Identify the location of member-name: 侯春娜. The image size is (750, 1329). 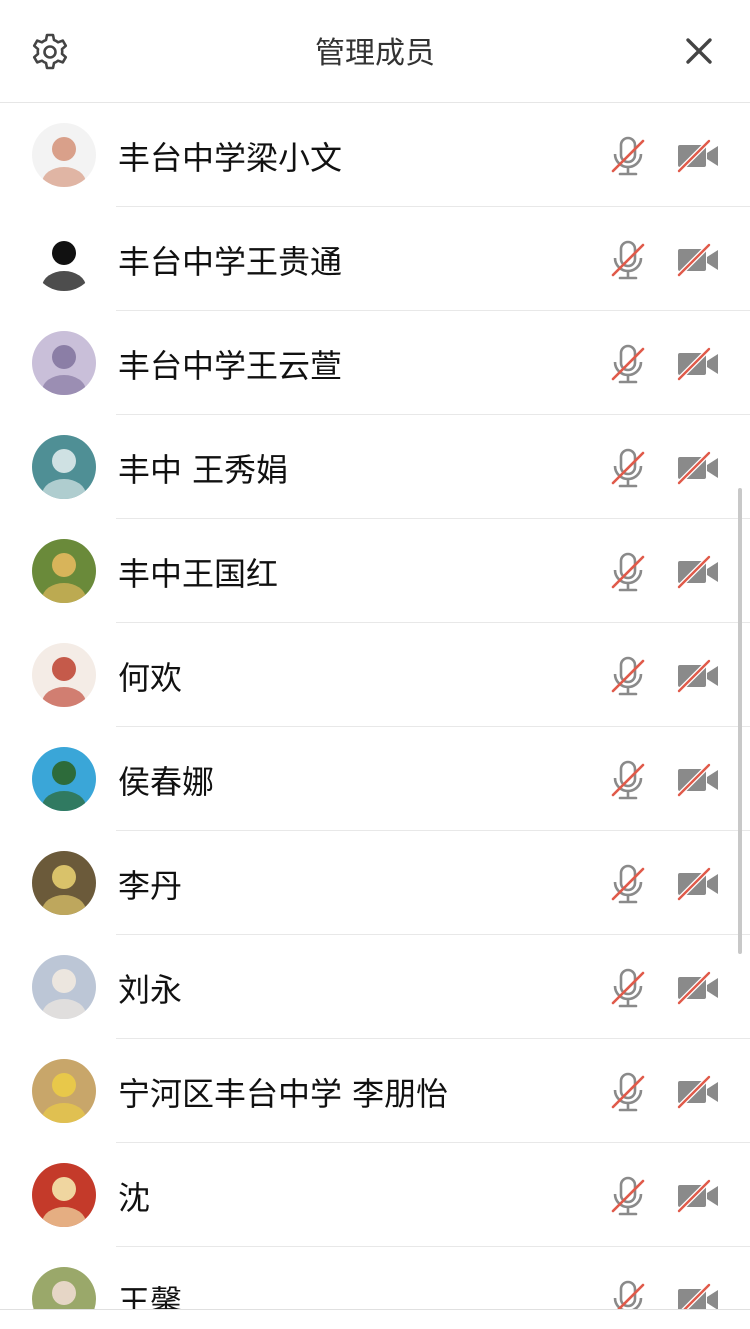
(166, 782).